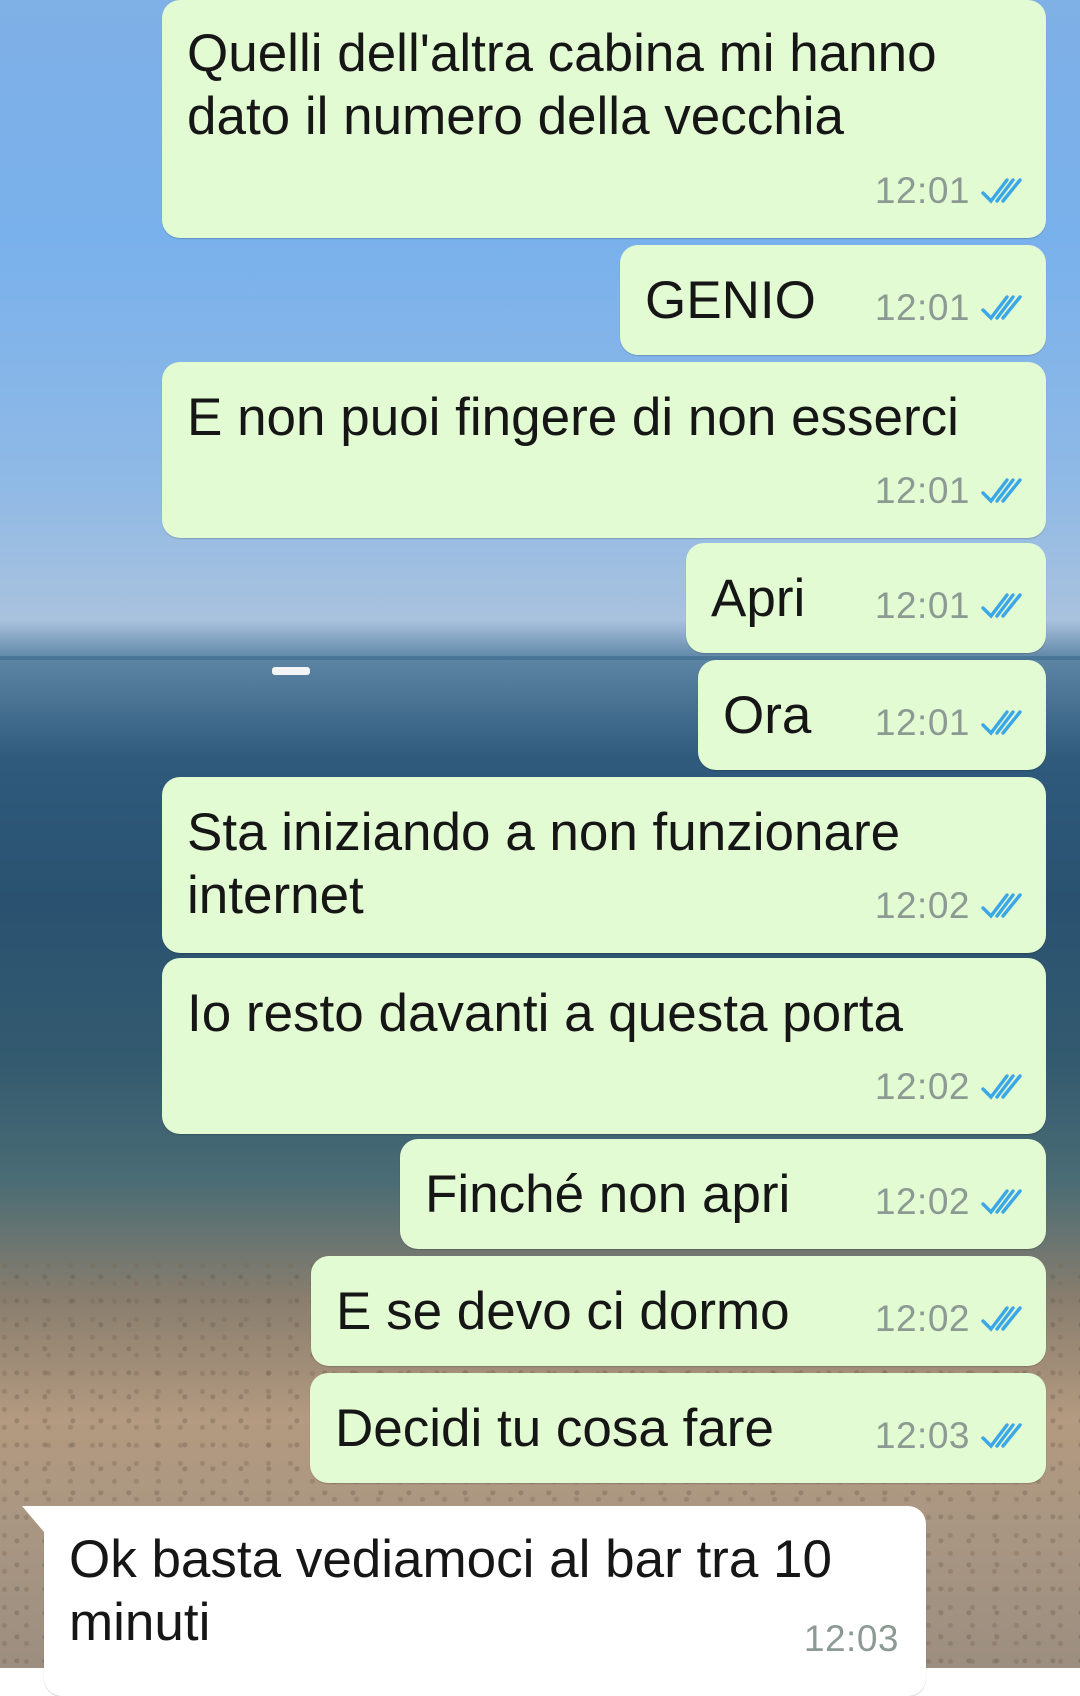  What do you see at coordinates (833, 300) in the screenshot?
I see `outgoing-message: GENIO 12:01` at bounding box center [833, 300].